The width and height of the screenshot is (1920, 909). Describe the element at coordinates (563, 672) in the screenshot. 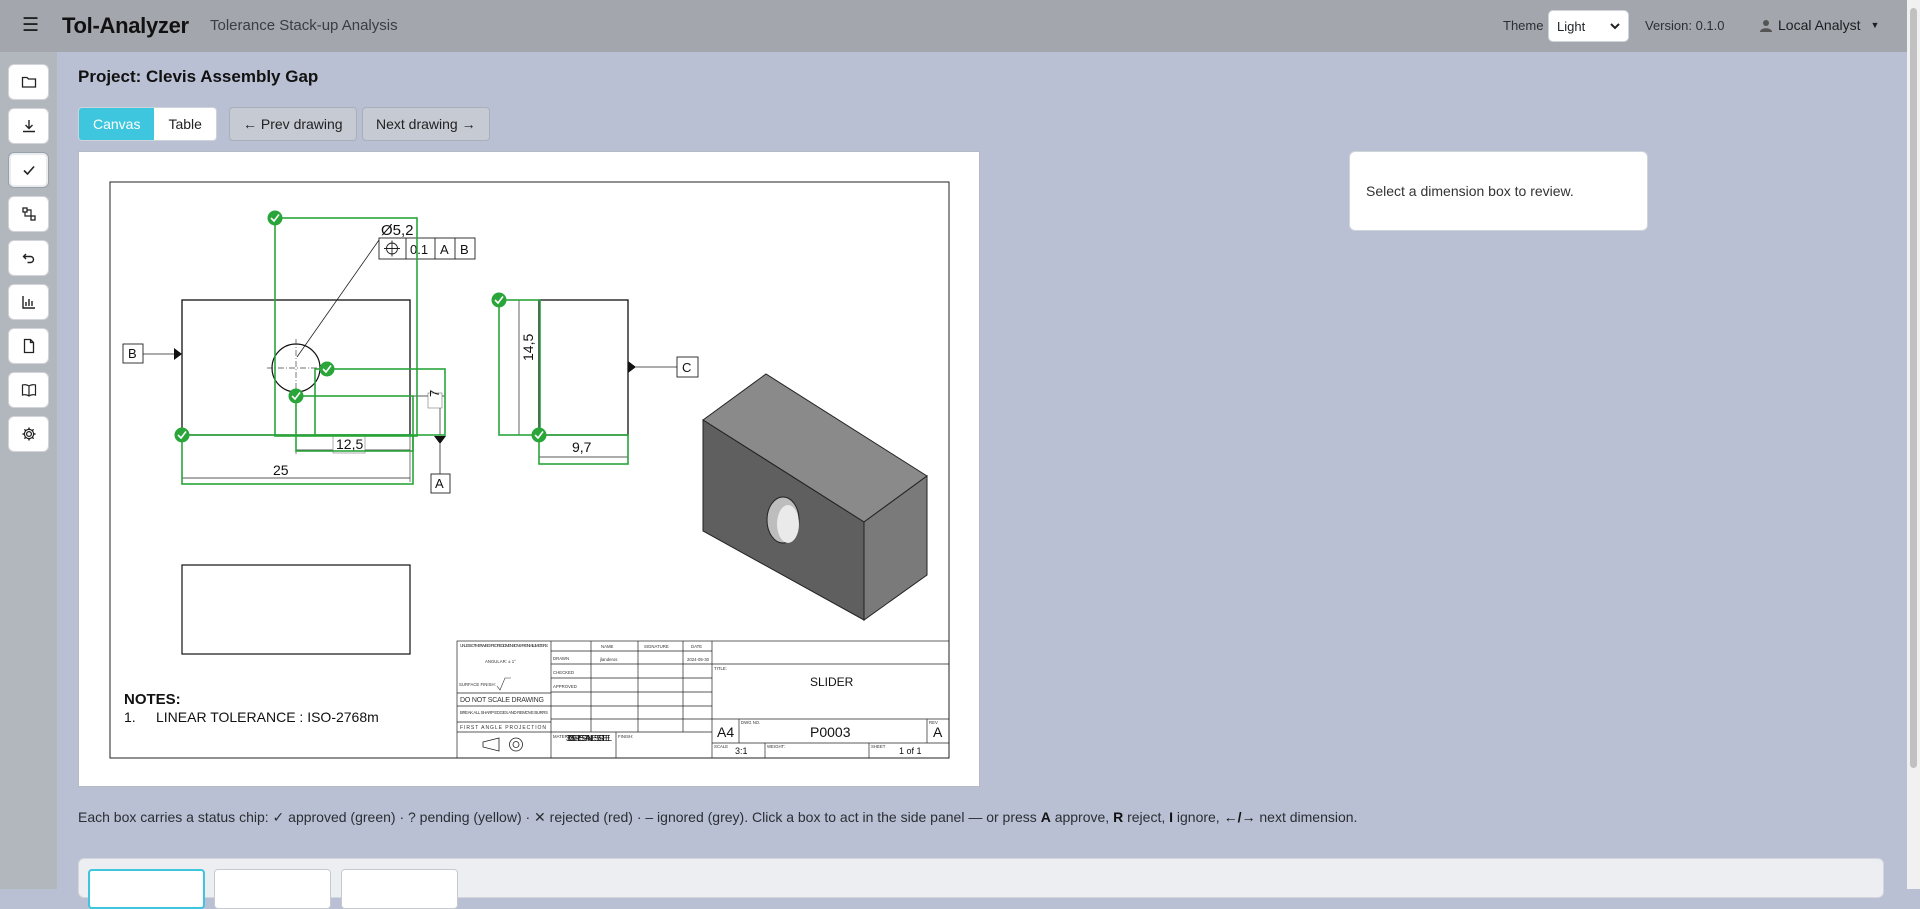

I see `tb-checked: CHECKED` at that location.